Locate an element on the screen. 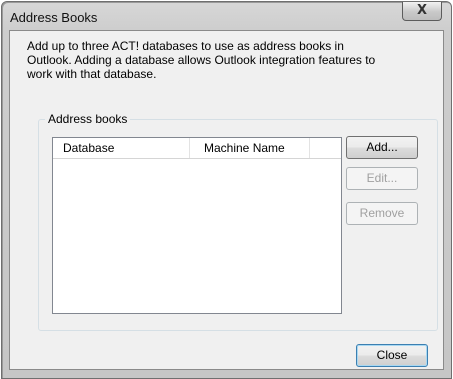 The image size is (453, 379). column-header-filler is located at coordinates (325, 148).